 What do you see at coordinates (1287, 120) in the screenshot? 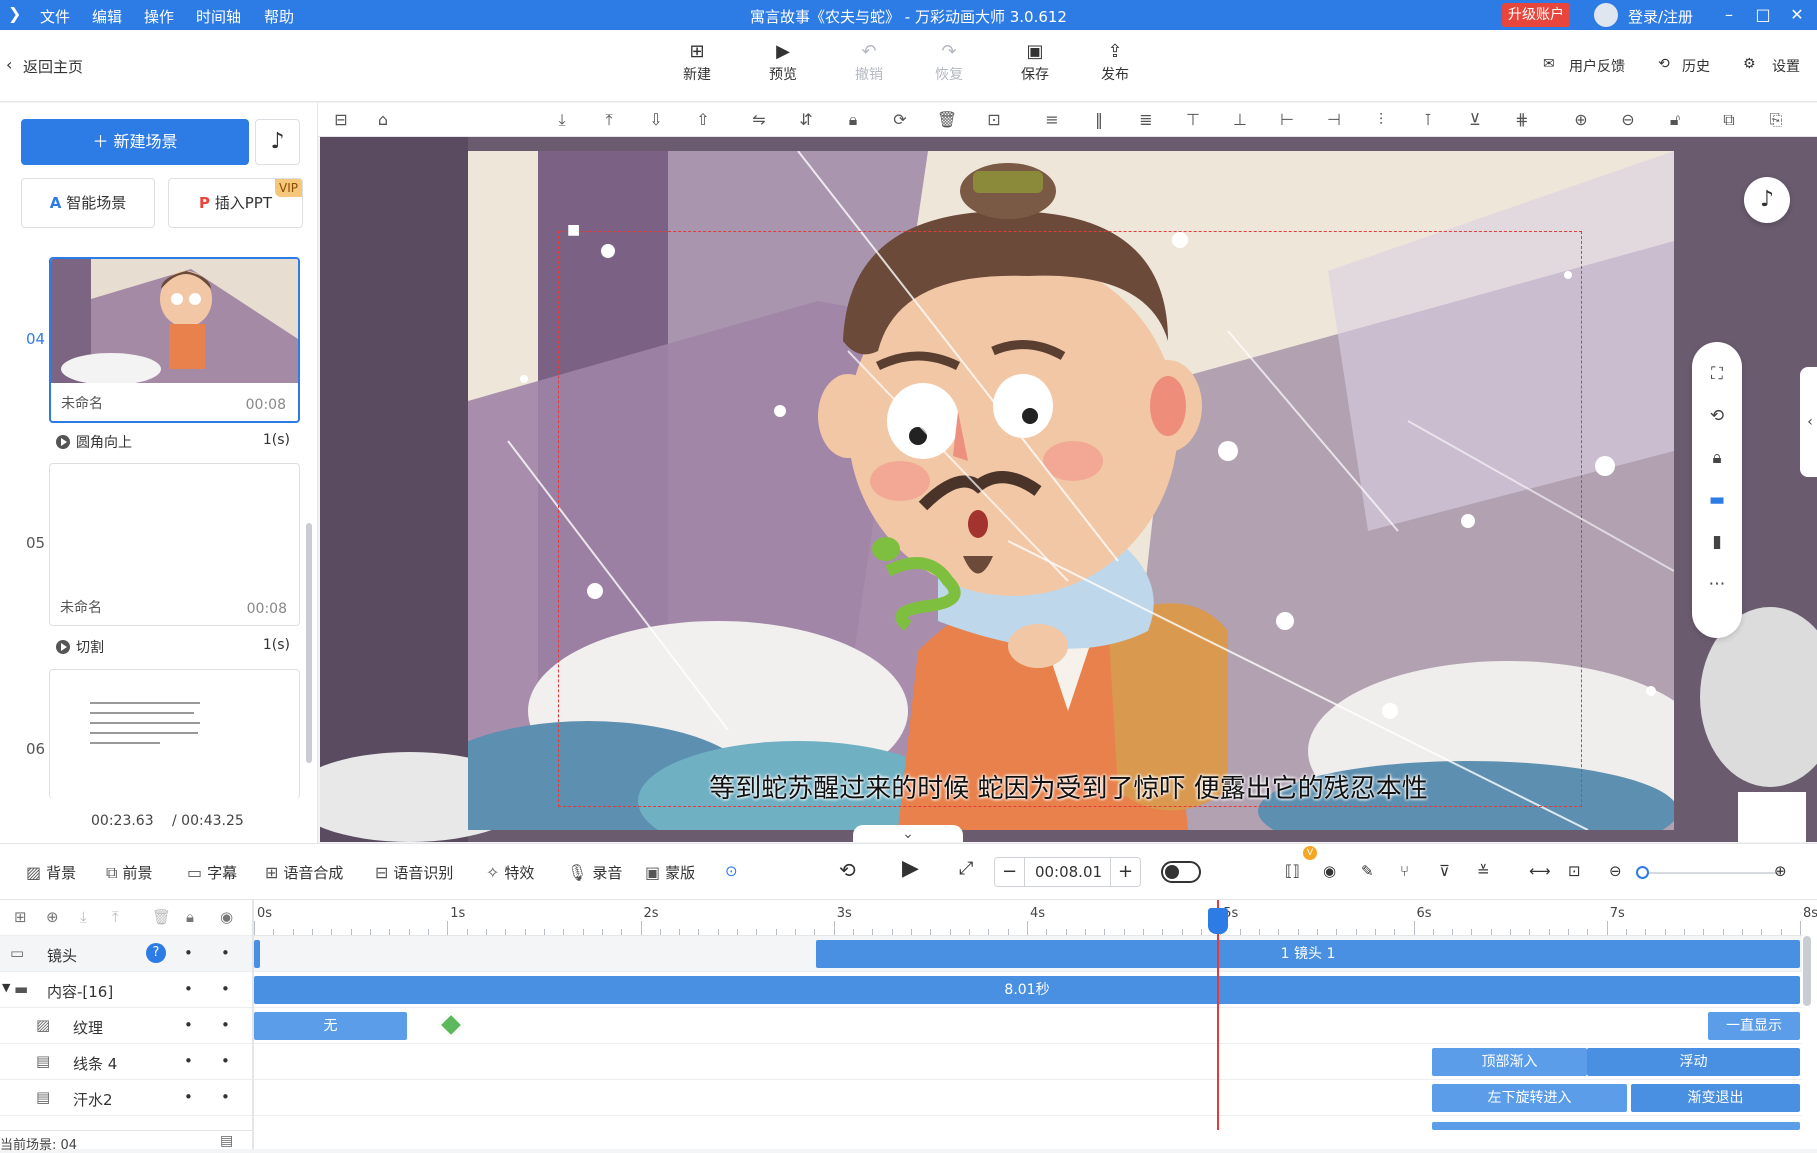
I see `align-bottom-icon: ⊢` at bounding box center [1287, 120].